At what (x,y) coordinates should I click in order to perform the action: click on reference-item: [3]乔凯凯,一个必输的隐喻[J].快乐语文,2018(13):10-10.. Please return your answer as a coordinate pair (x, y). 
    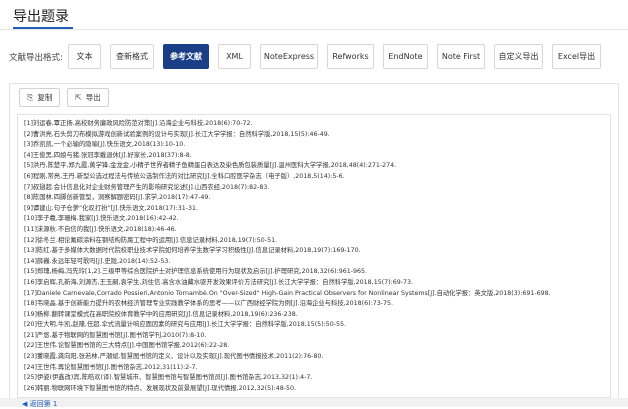
    Looking at the image, I should click on (105, 145).